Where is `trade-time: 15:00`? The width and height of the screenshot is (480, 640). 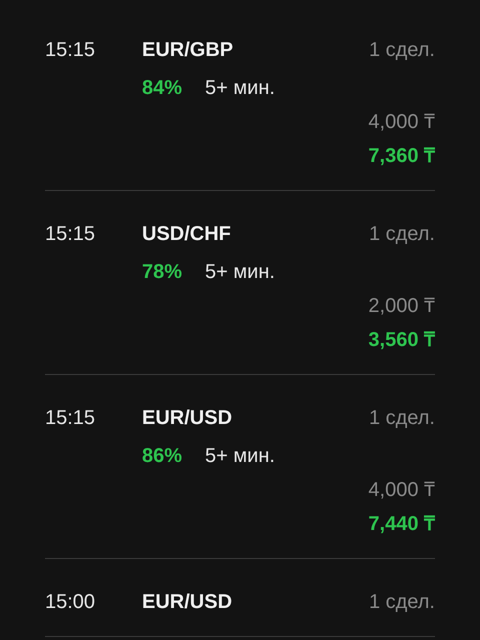
trade-time: 15:00 is located at coordinates (70, 602).